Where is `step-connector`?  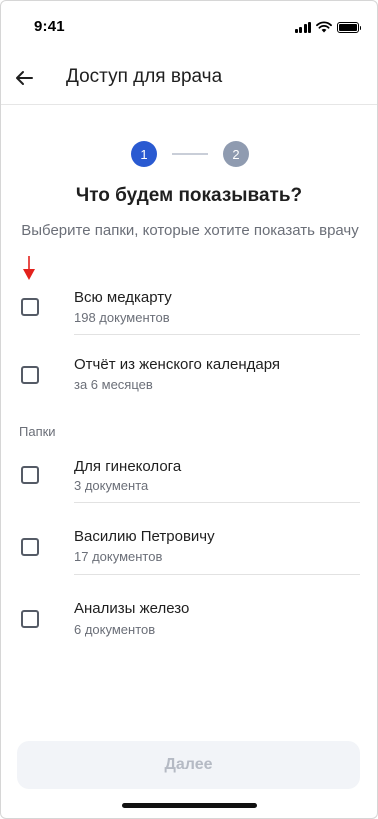
step-connector is located at coordinates (190, 154).